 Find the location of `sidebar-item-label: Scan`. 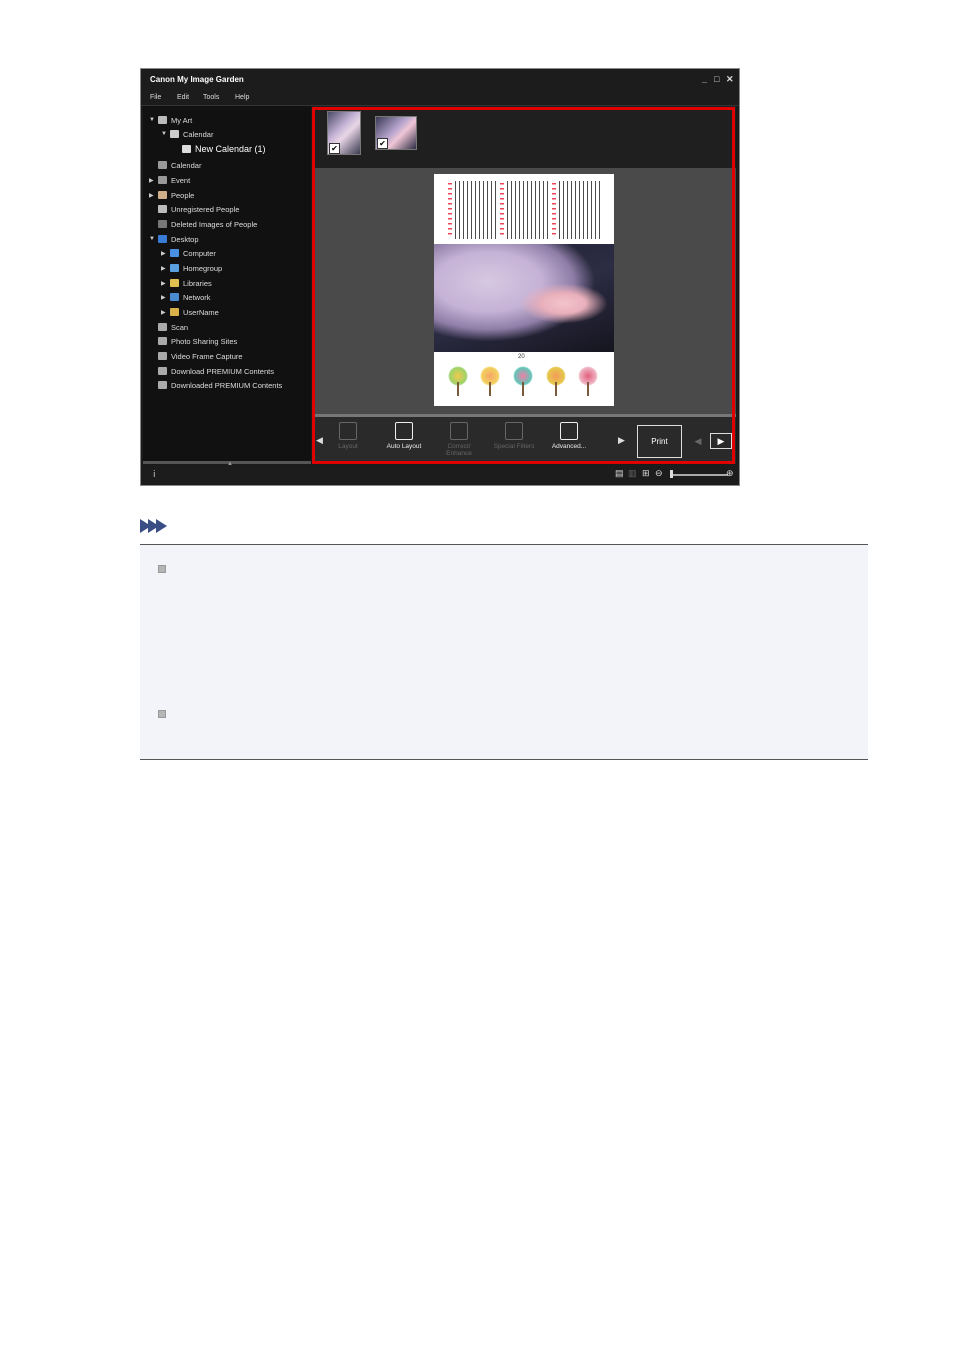

sidebar-item-label: Scan is located at coordinates (180, 327).